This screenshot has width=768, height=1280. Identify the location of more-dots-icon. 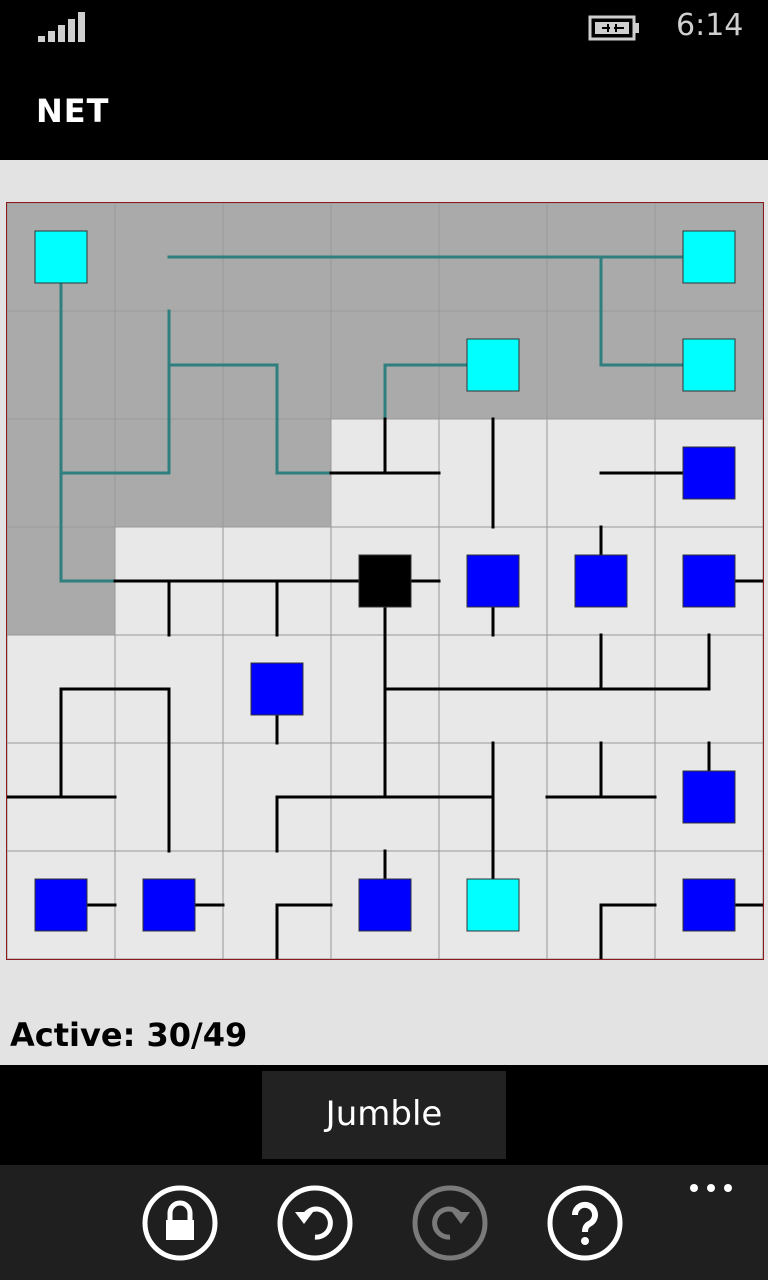
(711, 1188).